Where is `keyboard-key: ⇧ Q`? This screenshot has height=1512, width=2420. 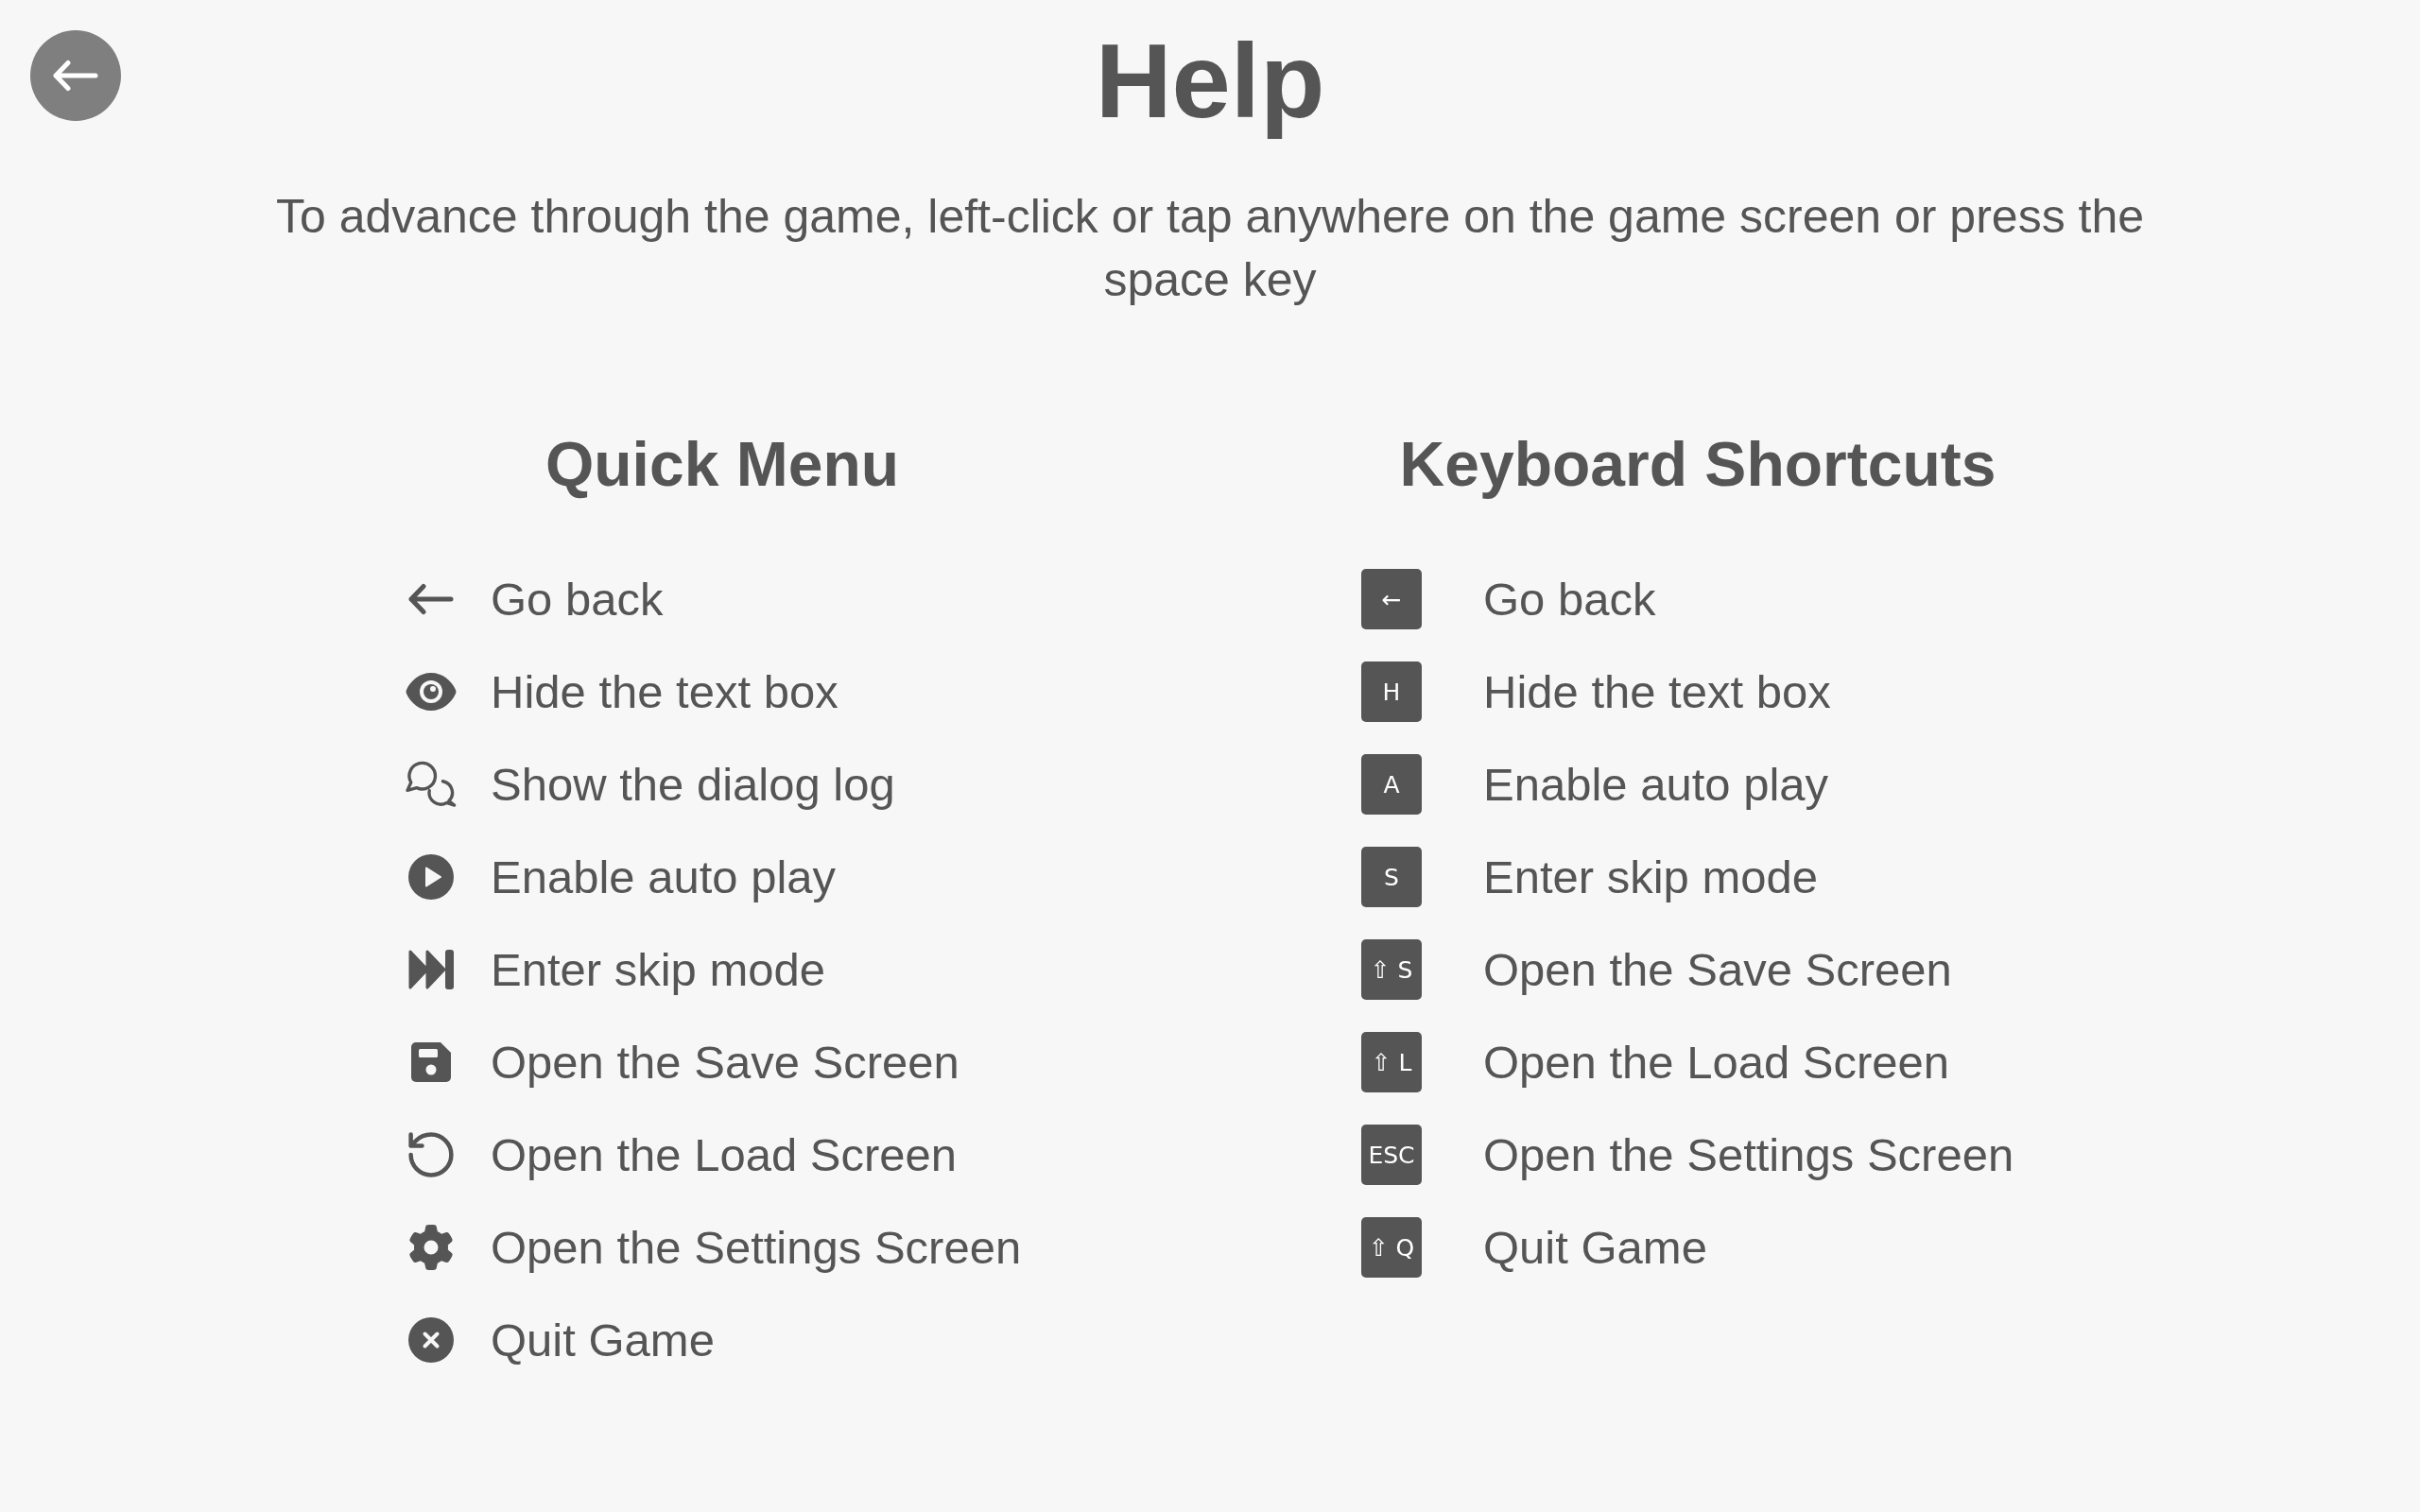
keyboard-key: ⇧ Q is located at coordinates (1391, 1248).